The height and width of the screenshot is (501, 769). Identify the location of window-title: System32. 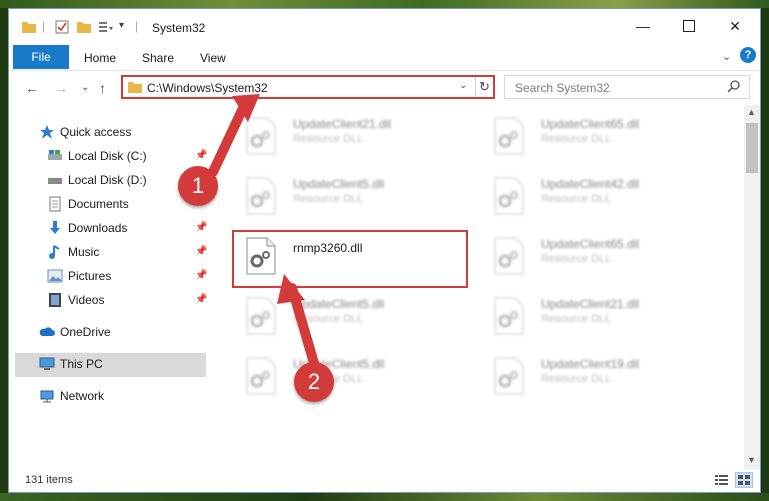
(179, 28).